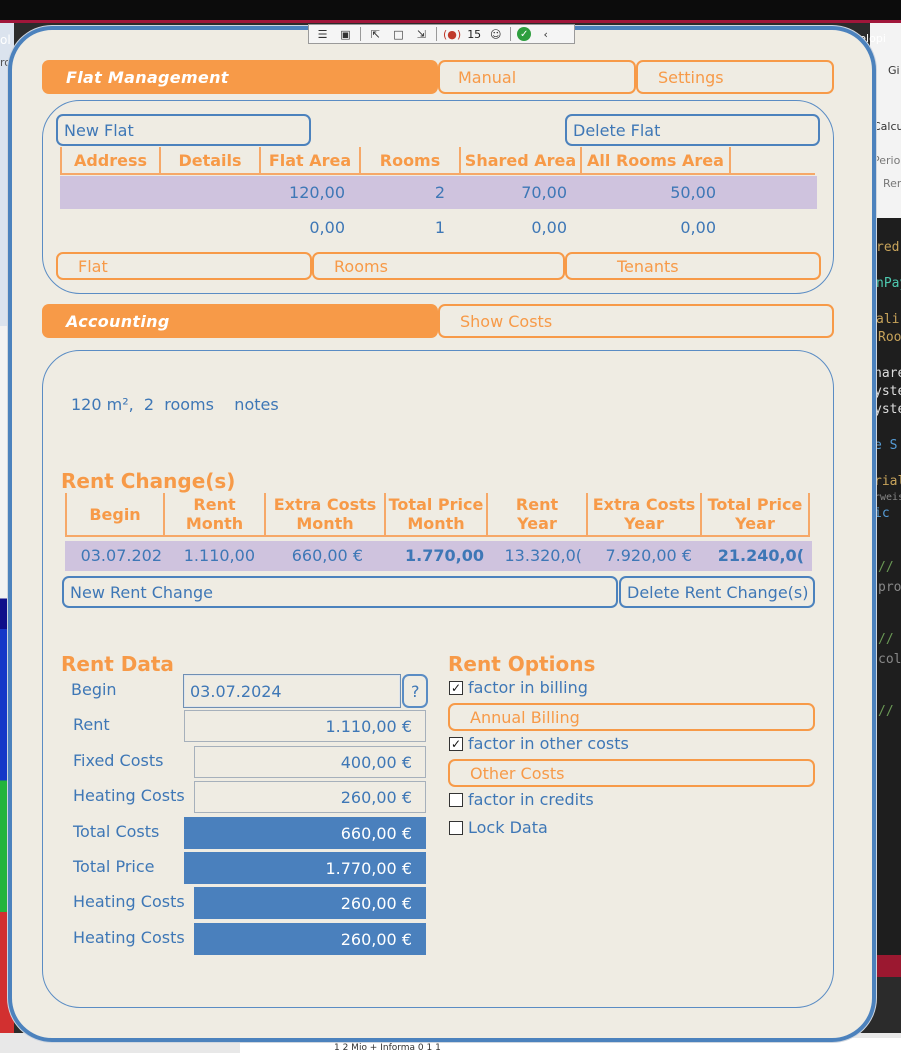 This screenshot has height=1053, width=901. I want to click on factor-in-other-costs-checkbox: ✓, so click(456, 744).